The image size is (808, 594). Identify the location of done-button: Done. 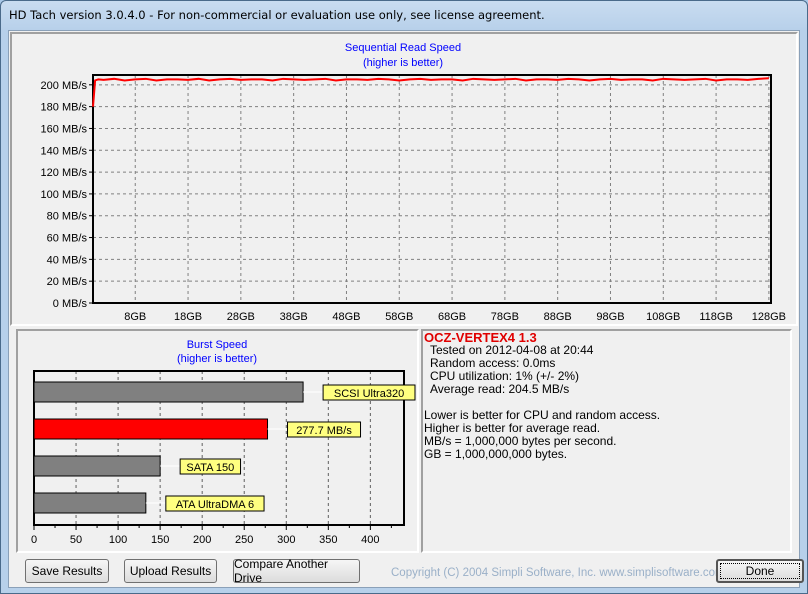
(760, 571).